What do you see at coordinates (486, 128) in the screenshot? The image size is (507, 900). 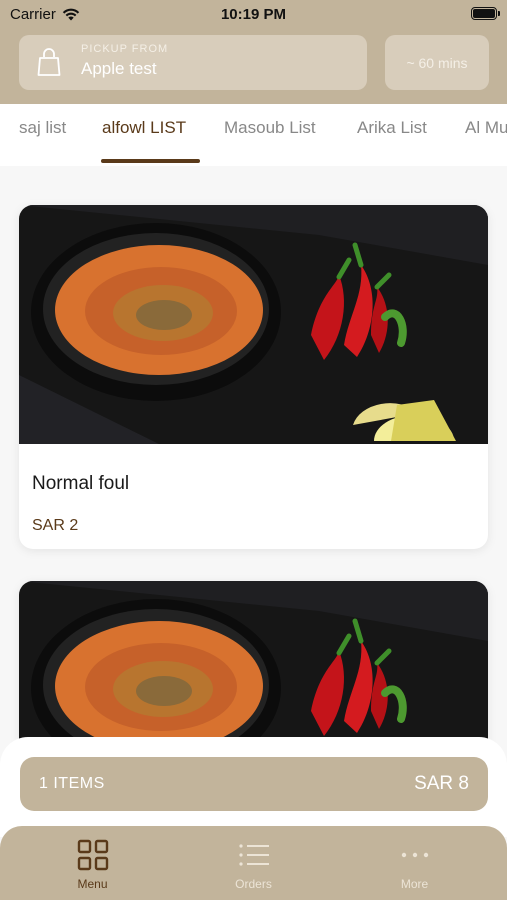 I see `tab-al-mu: Al Mu` at bounding box center [486, 128].